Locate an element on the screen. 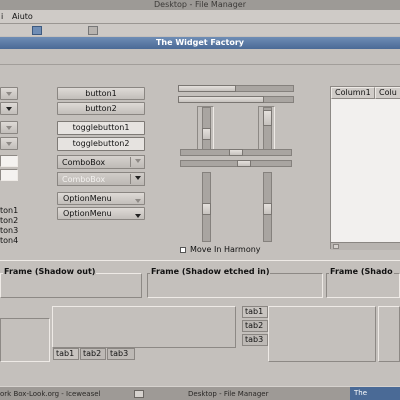 Image resolution: width=400 pixels, height=400 pixels. button2: button2 is located at coordinates (101, 108).